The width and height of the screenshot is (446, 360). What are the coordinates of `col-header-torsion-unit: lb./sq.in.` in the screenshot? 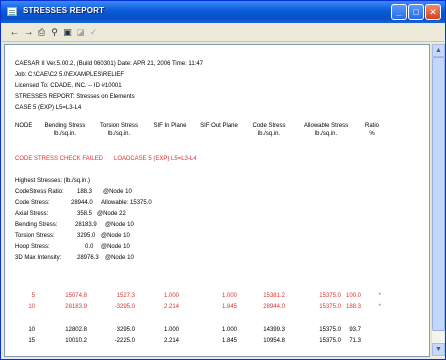 It's located at (119, 134).